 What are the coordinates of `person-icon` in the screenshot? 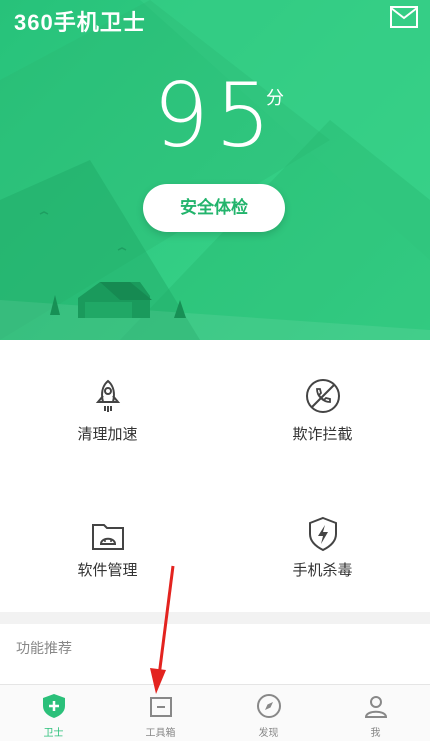 It's located at (375, 707).